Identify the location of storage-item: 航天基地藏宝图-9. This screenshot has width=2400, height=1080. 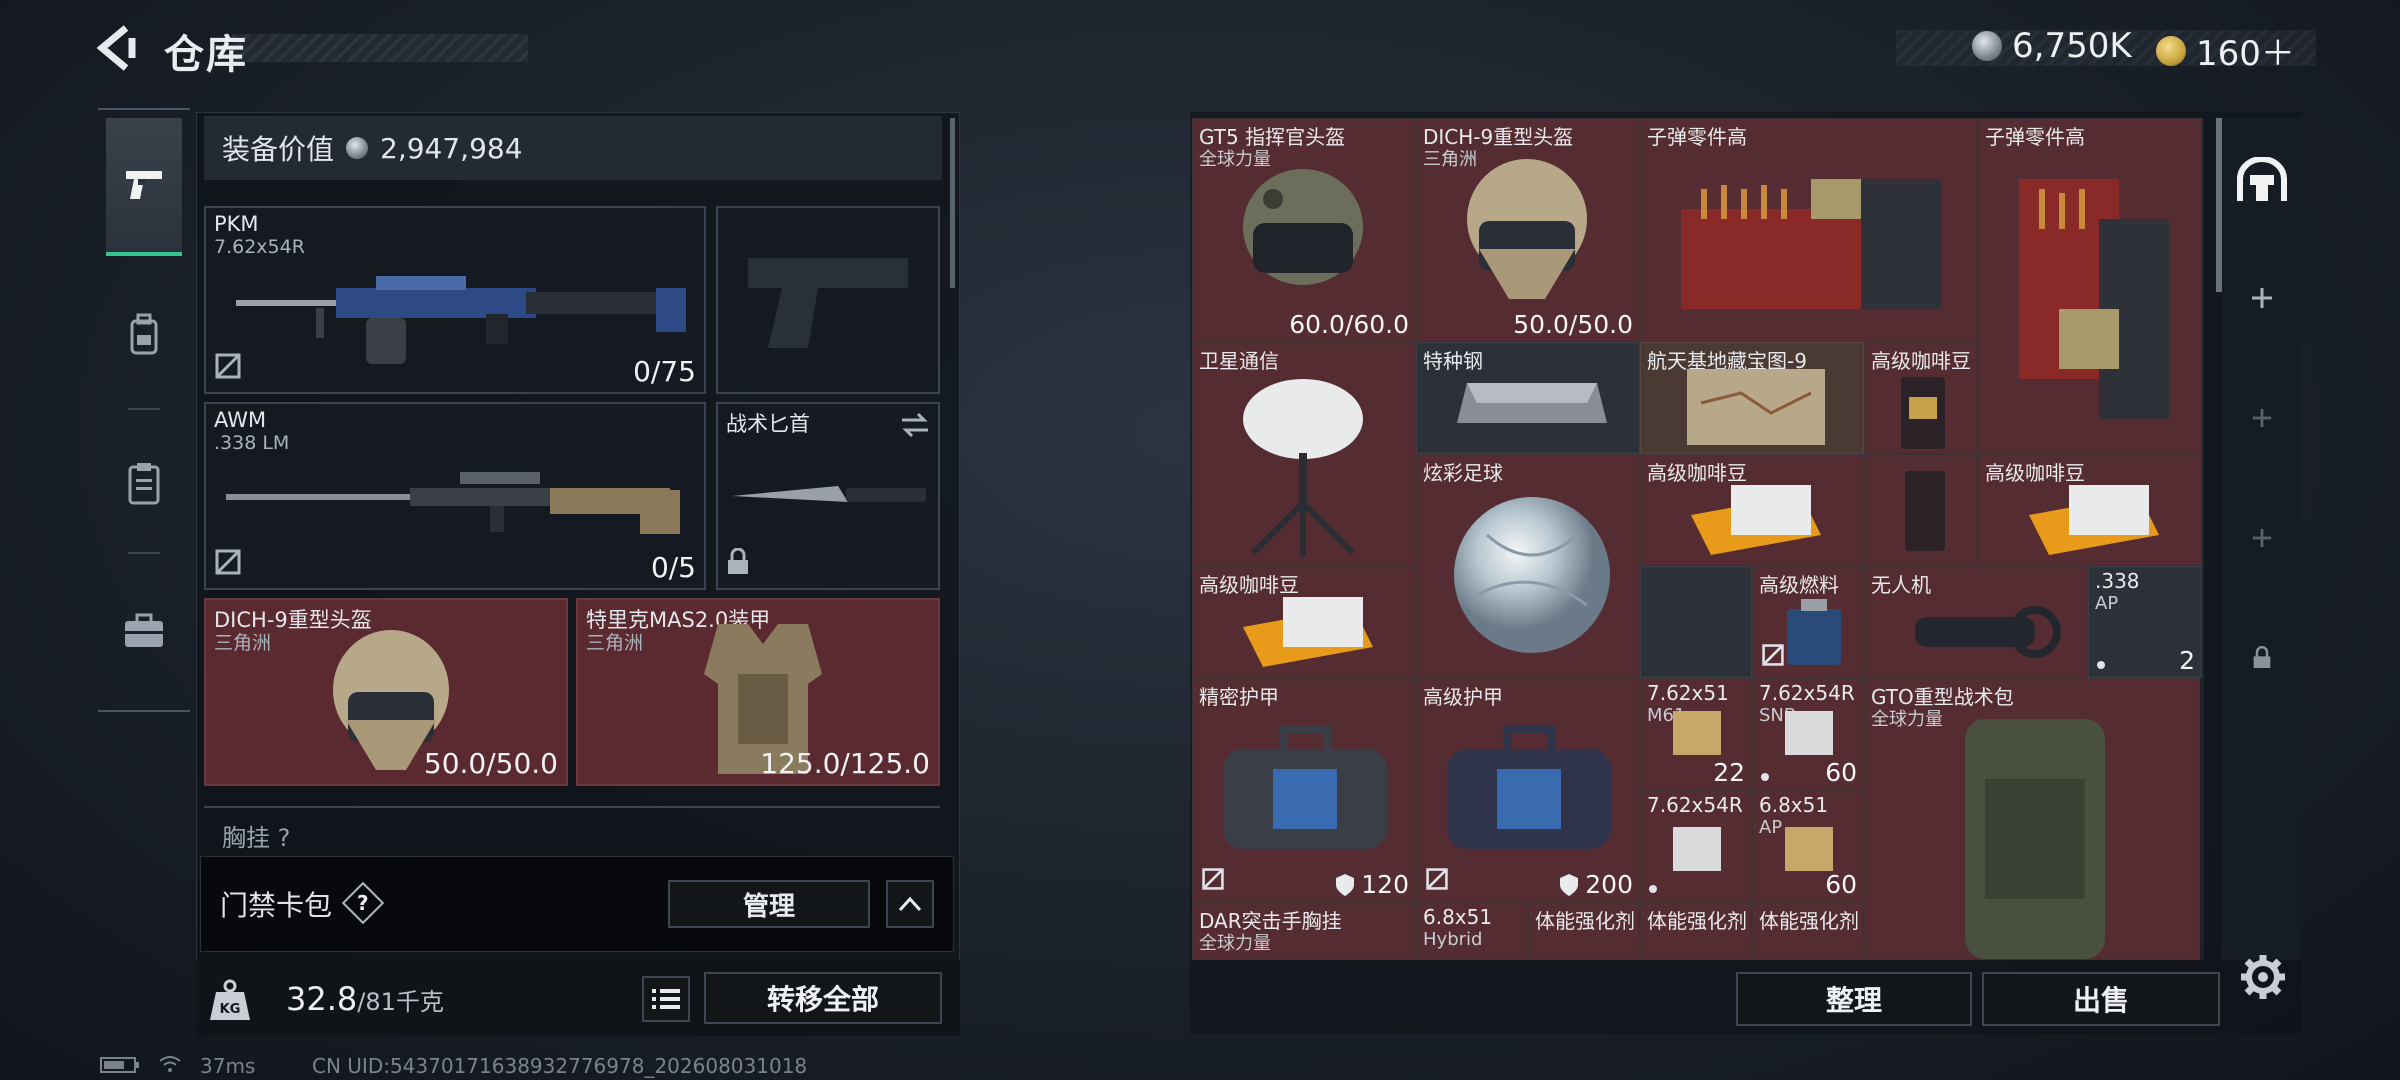
(1752, 398).